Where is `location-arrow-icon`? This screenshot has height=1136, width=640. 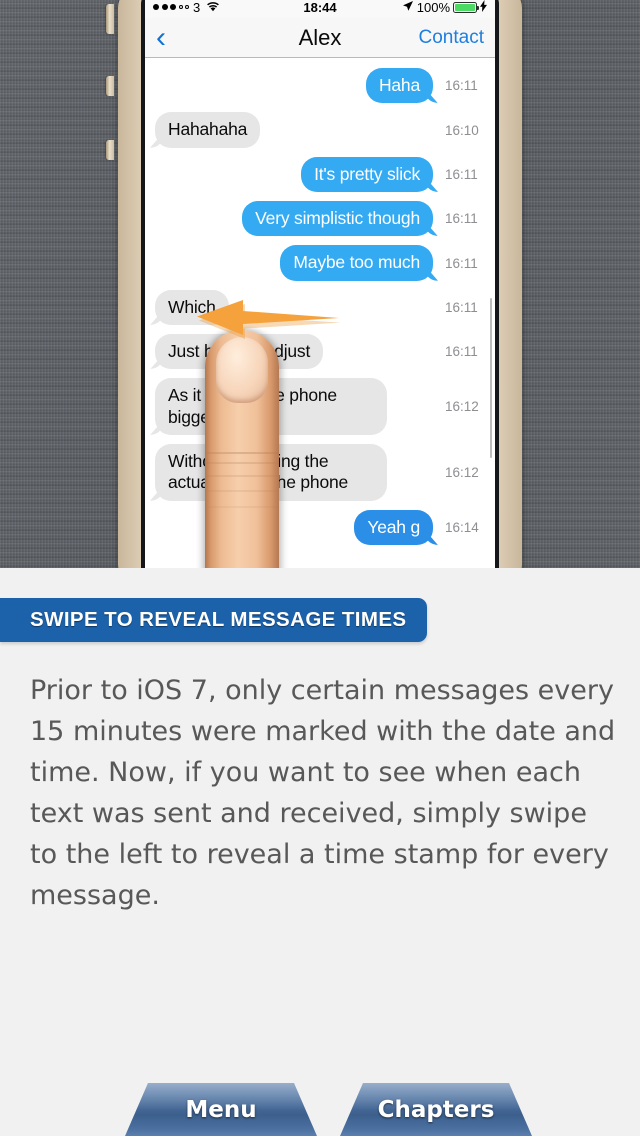
location-arrow-icon is located at coordinates (408, 7).